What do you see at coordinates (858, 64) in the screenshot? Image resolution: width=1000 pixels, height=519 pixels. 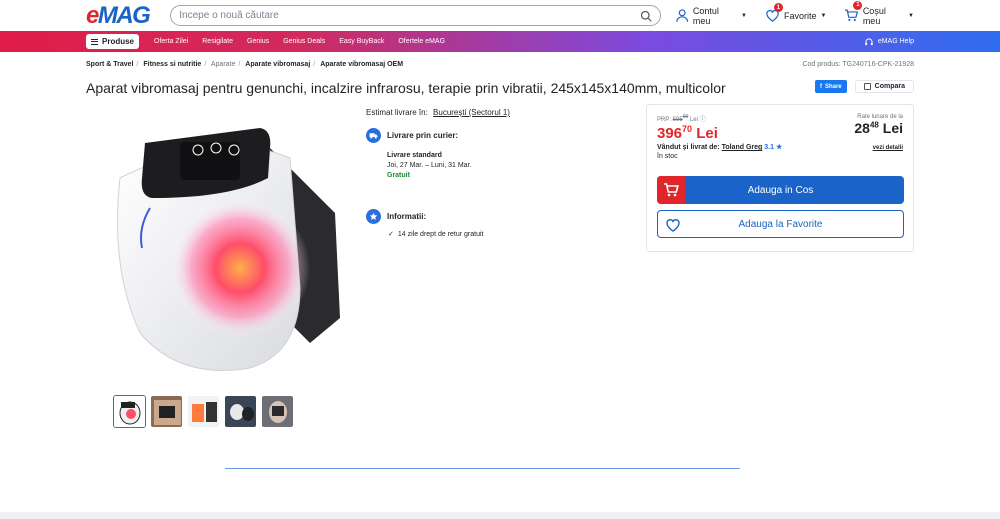 I see `product-code: Cod produs: TG240716-CPK-21928` at bounding box center [858, 64].